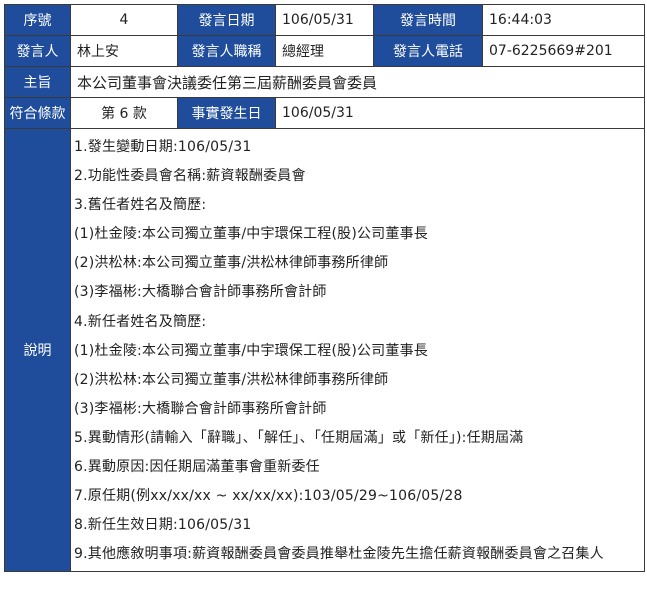 Image resolution: width=647 pixels, height=595 pixels. Describe the element at coordinates (124, 51) in the screenshot. I see `speaker-value: 林上安` at that location.